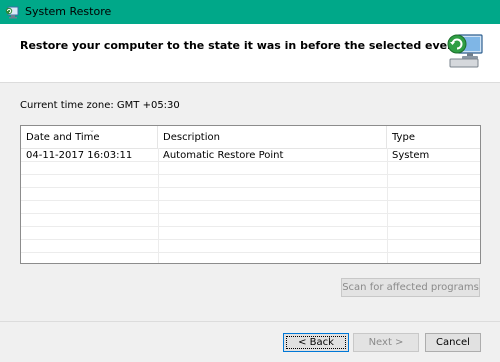 The image size is (500, 362). I want to click on next-button: Next >, so click(386, 342).